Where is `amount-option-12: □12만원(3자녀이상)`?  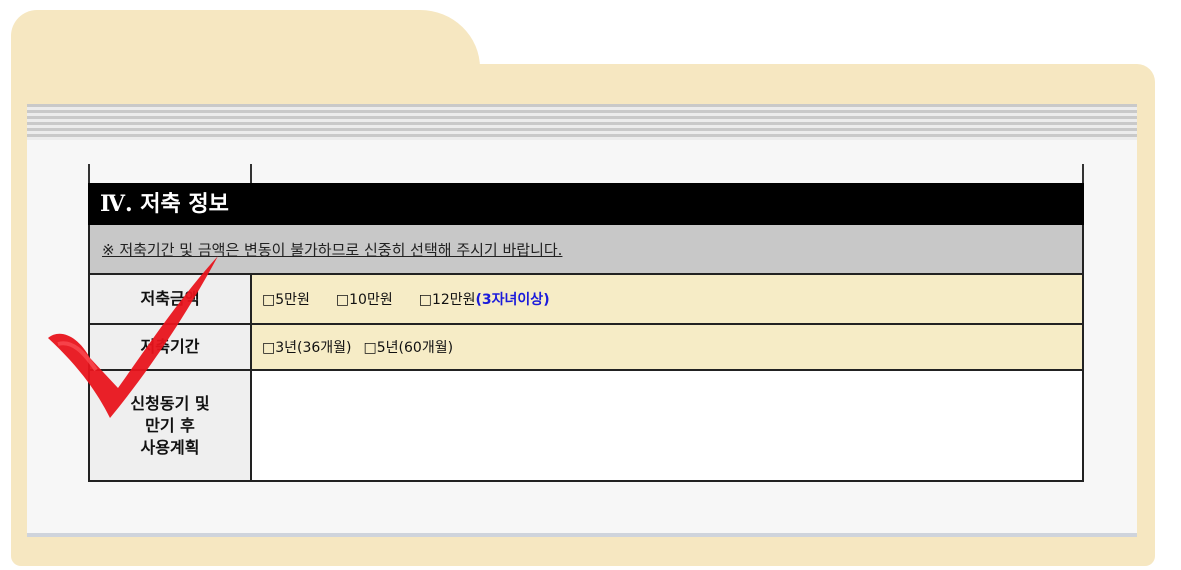
amount-option-12: □12만원(3자녀이상) is located at coordinates (484, 299).